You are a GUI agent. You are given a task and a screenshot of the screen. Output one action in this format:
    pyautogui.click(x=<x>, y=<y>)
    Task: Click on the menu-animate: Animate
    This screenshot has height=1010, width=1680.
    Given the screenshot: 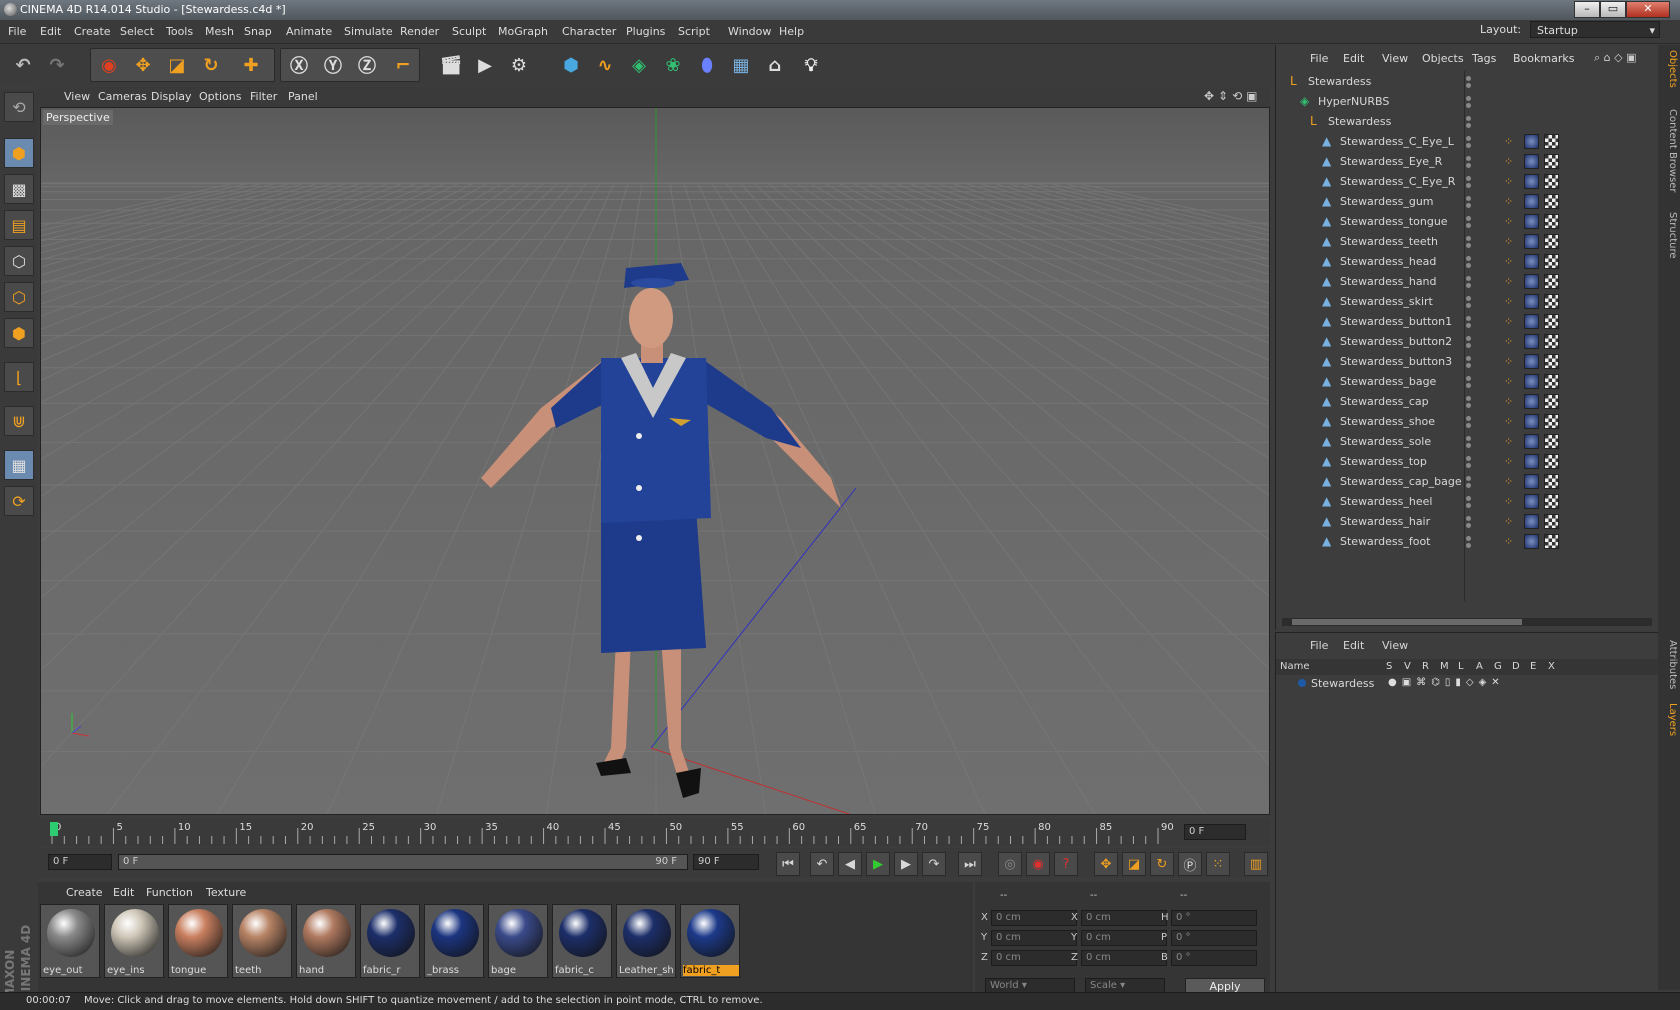 What is the action you would take?
    pyautogui.click(x=309, y=31)
    